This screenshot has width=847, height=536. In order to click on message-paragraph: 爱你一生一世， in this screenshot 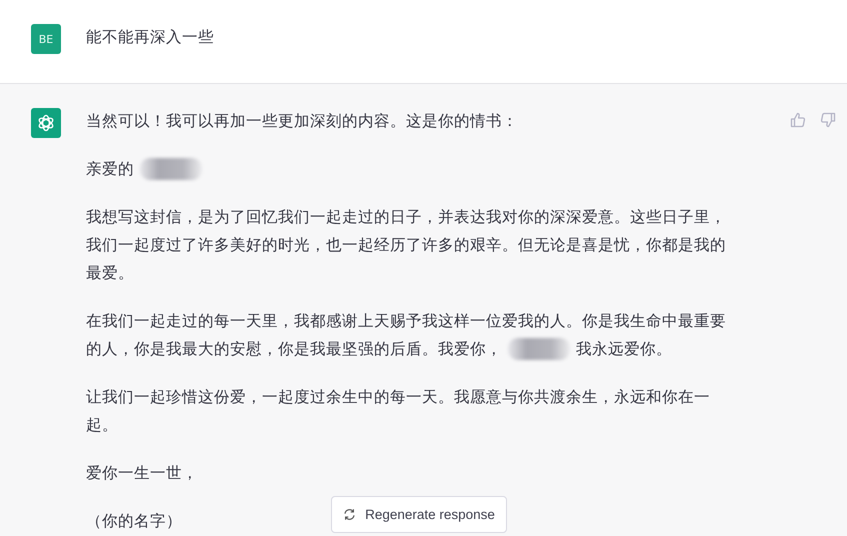, I will do `click(142, 473)`.